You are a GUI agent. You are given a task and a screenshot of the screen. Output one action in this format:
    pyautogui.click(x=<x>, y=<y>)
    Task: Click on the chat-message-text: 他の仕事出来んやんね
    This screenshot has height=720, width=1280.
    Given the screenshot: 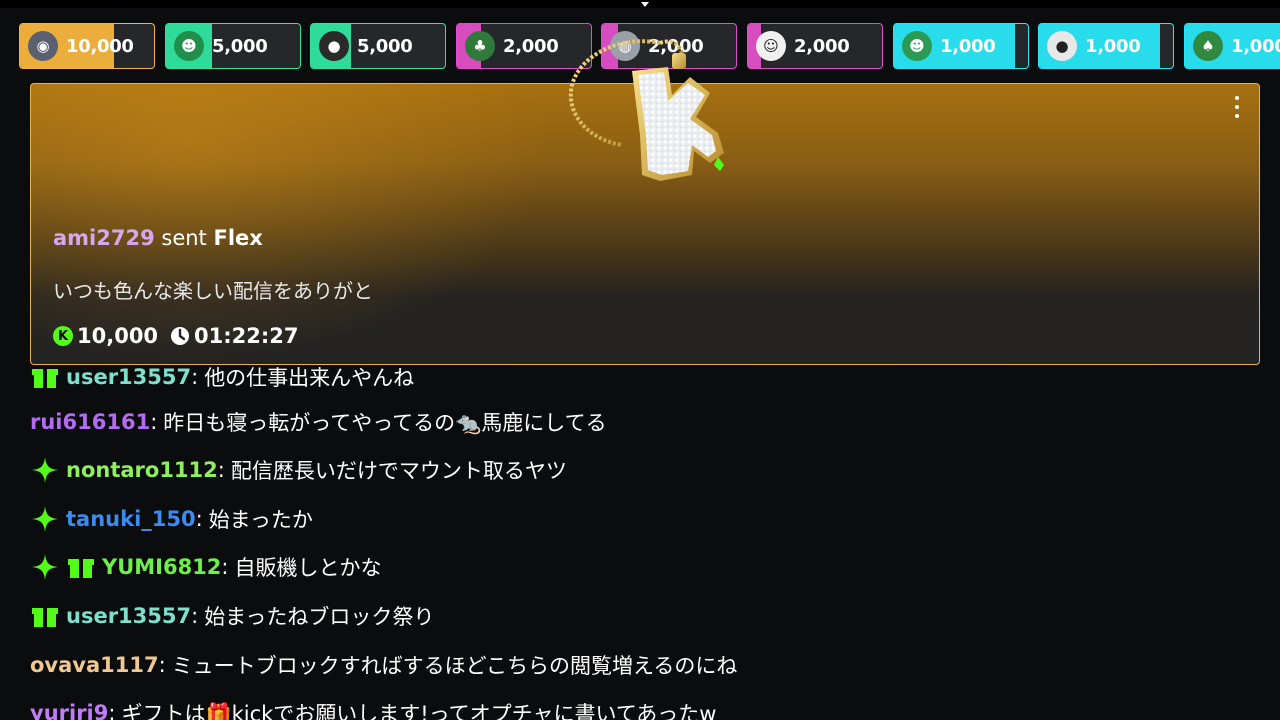 What is the action you would take?
    pyautogui.click(x=309, y=378)
    